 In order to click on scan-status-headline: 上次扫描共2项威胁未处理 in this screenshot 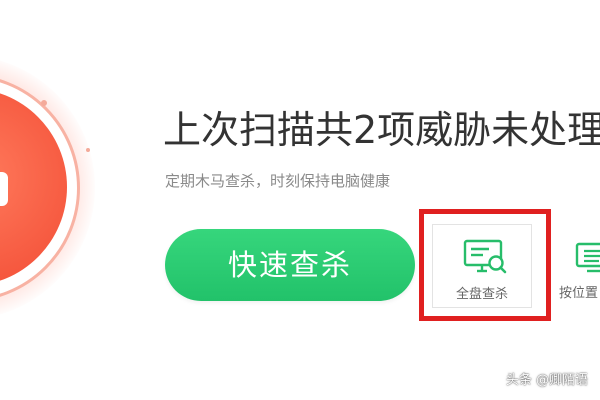, I will do `click(381, 130)`.